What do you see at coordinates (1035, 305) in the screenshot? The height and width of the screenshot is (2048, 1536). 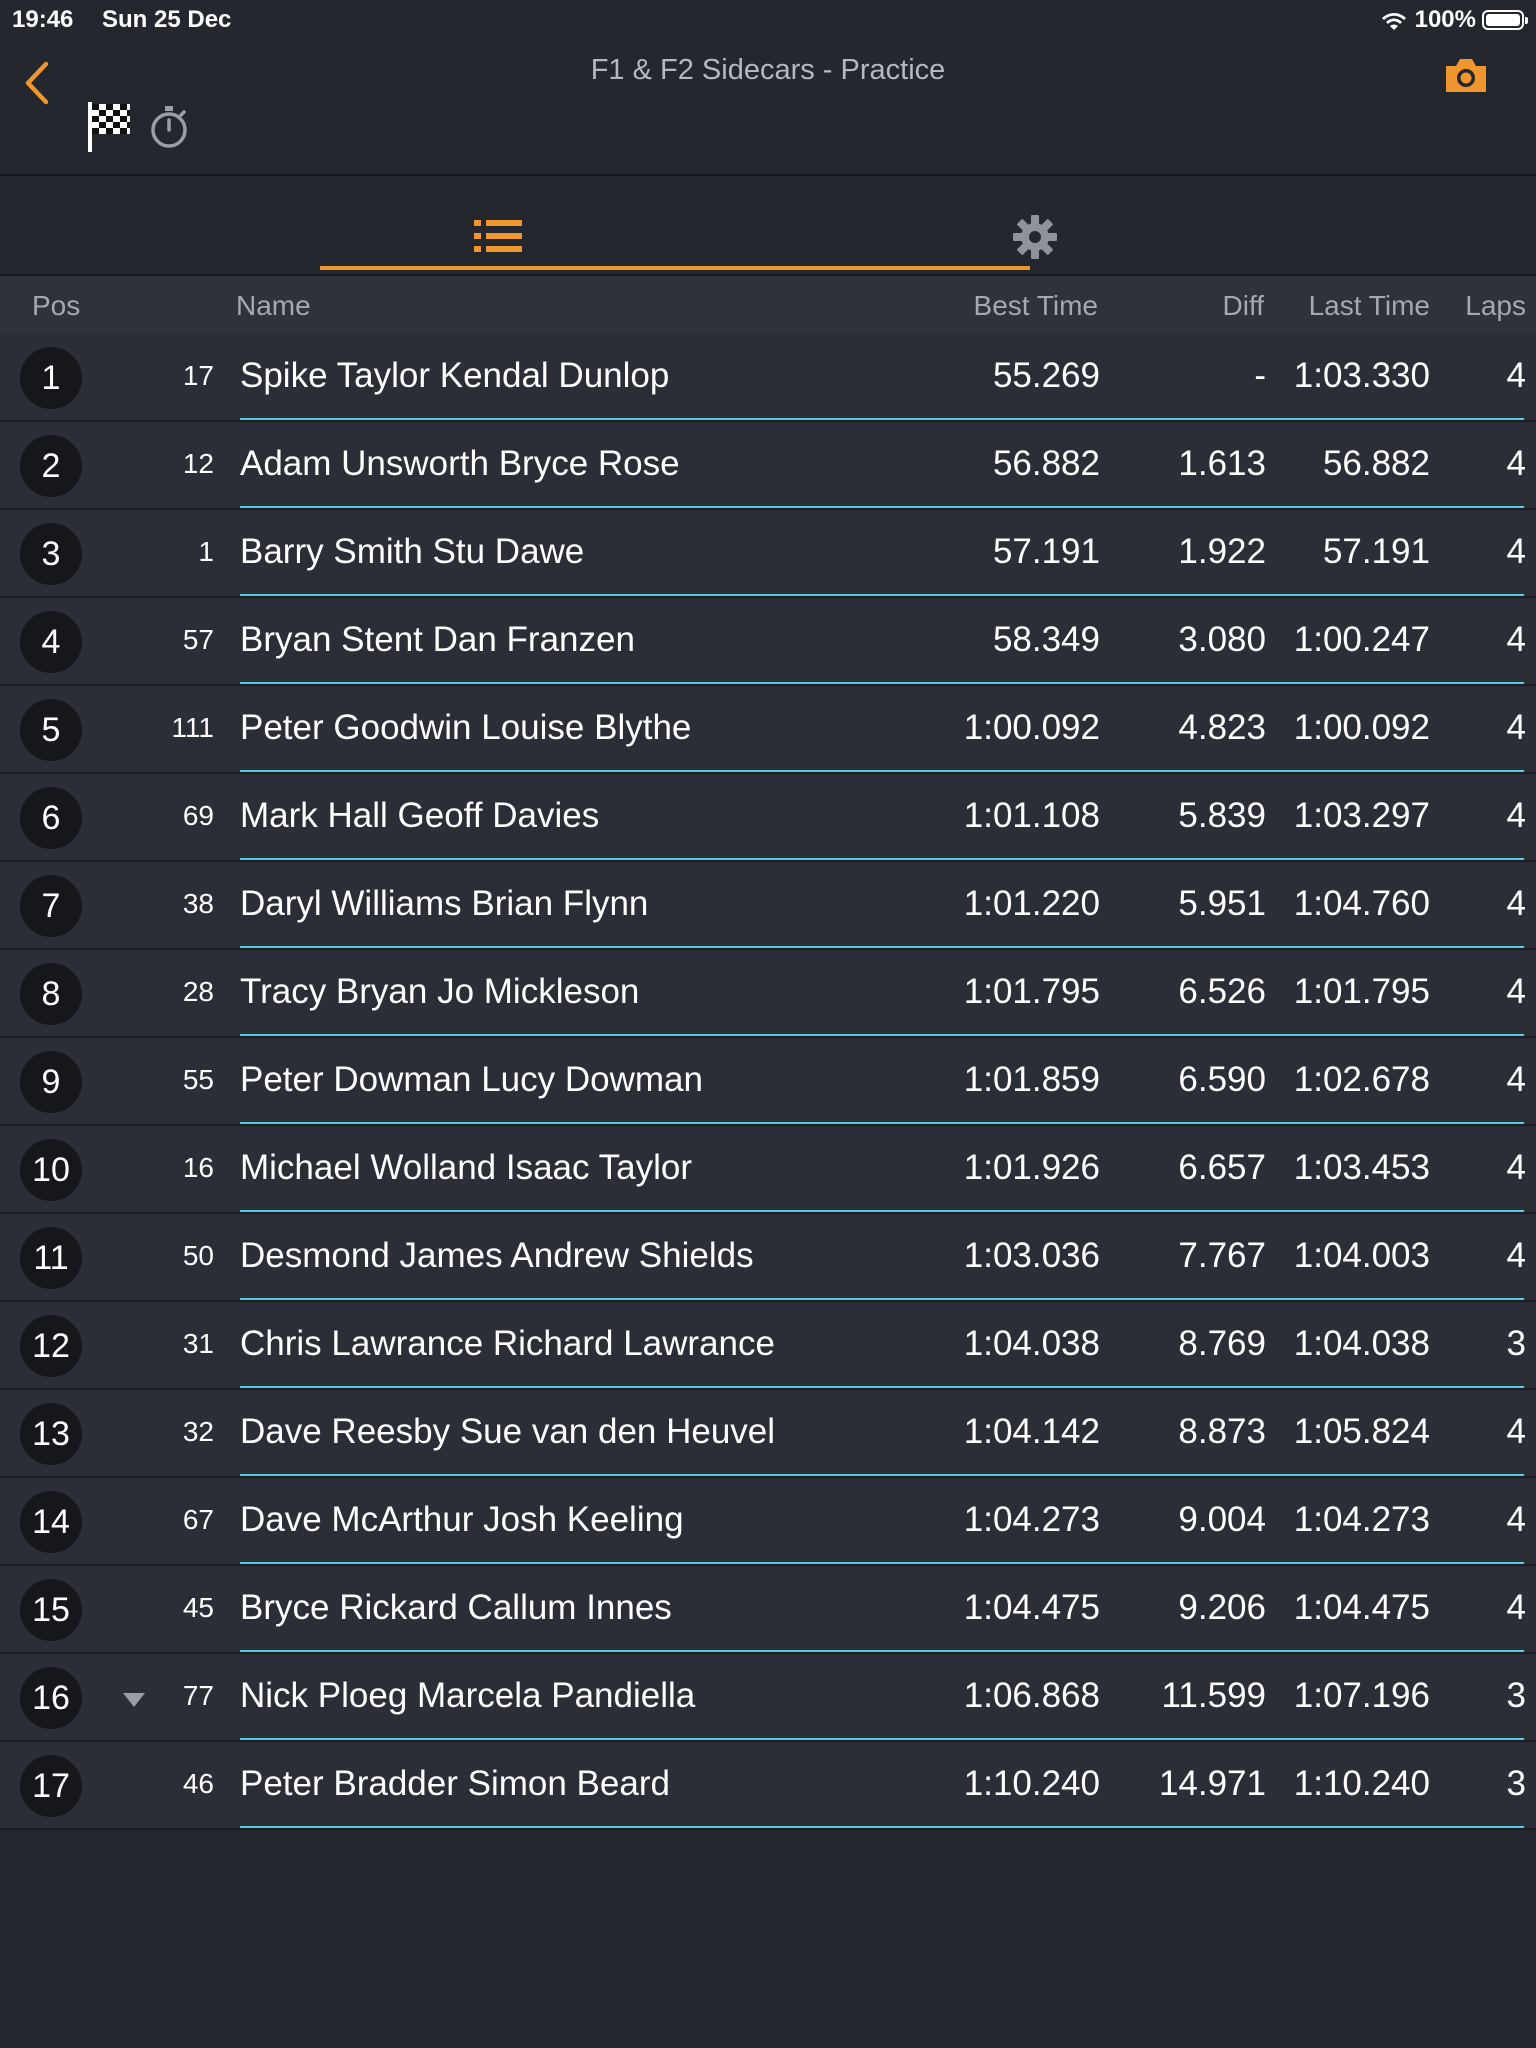 I see `header-best-time: Best Time` at bounding box center [1035, 305].